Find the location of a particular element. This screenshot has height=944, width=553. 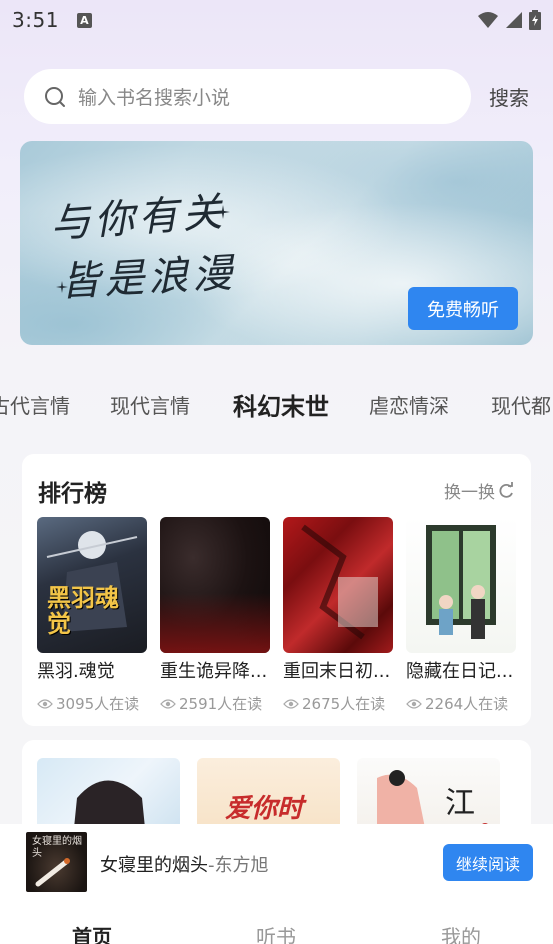

search-button: 搜索 is located at coordinates (509, 96).